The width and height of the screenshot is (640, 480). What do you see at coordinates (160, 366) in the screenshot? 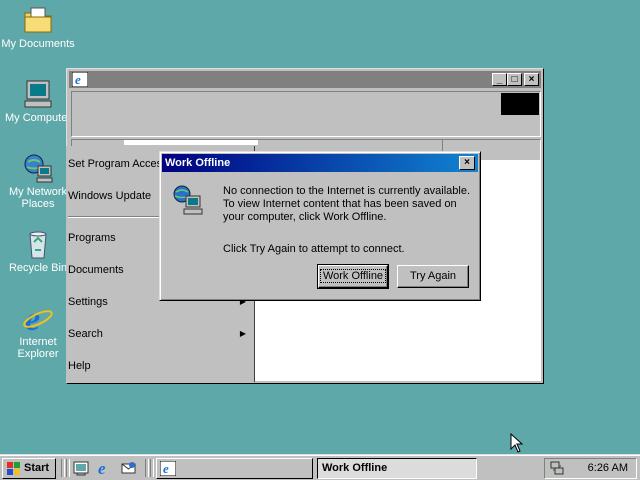
I see `start-menu-item-help: Help` at bounding box center [160, 366].